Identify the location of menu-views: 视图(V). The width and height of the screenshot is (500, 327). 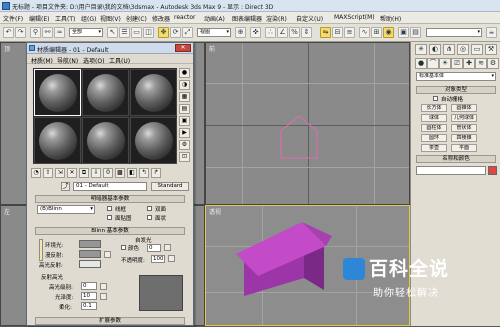
(110, 18).